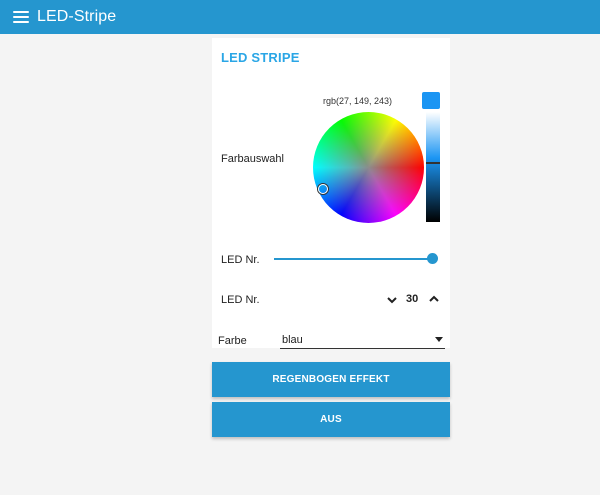 This screenshot has height=495, width=600. Describe the element at coordinates (300, 17) in the screenshot. I see `app-bar: LED-Stripe` at that location.